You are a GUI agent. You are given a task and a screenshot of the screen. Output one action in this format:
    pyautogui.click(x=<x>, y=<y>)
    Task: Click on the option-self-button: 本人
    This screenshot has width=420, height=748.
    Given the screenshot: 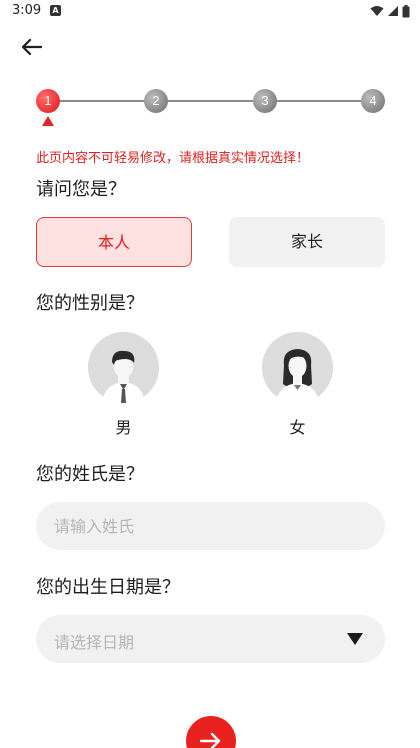 What is the action you would take?
    pyautogui.click(x=114, y=242)
    